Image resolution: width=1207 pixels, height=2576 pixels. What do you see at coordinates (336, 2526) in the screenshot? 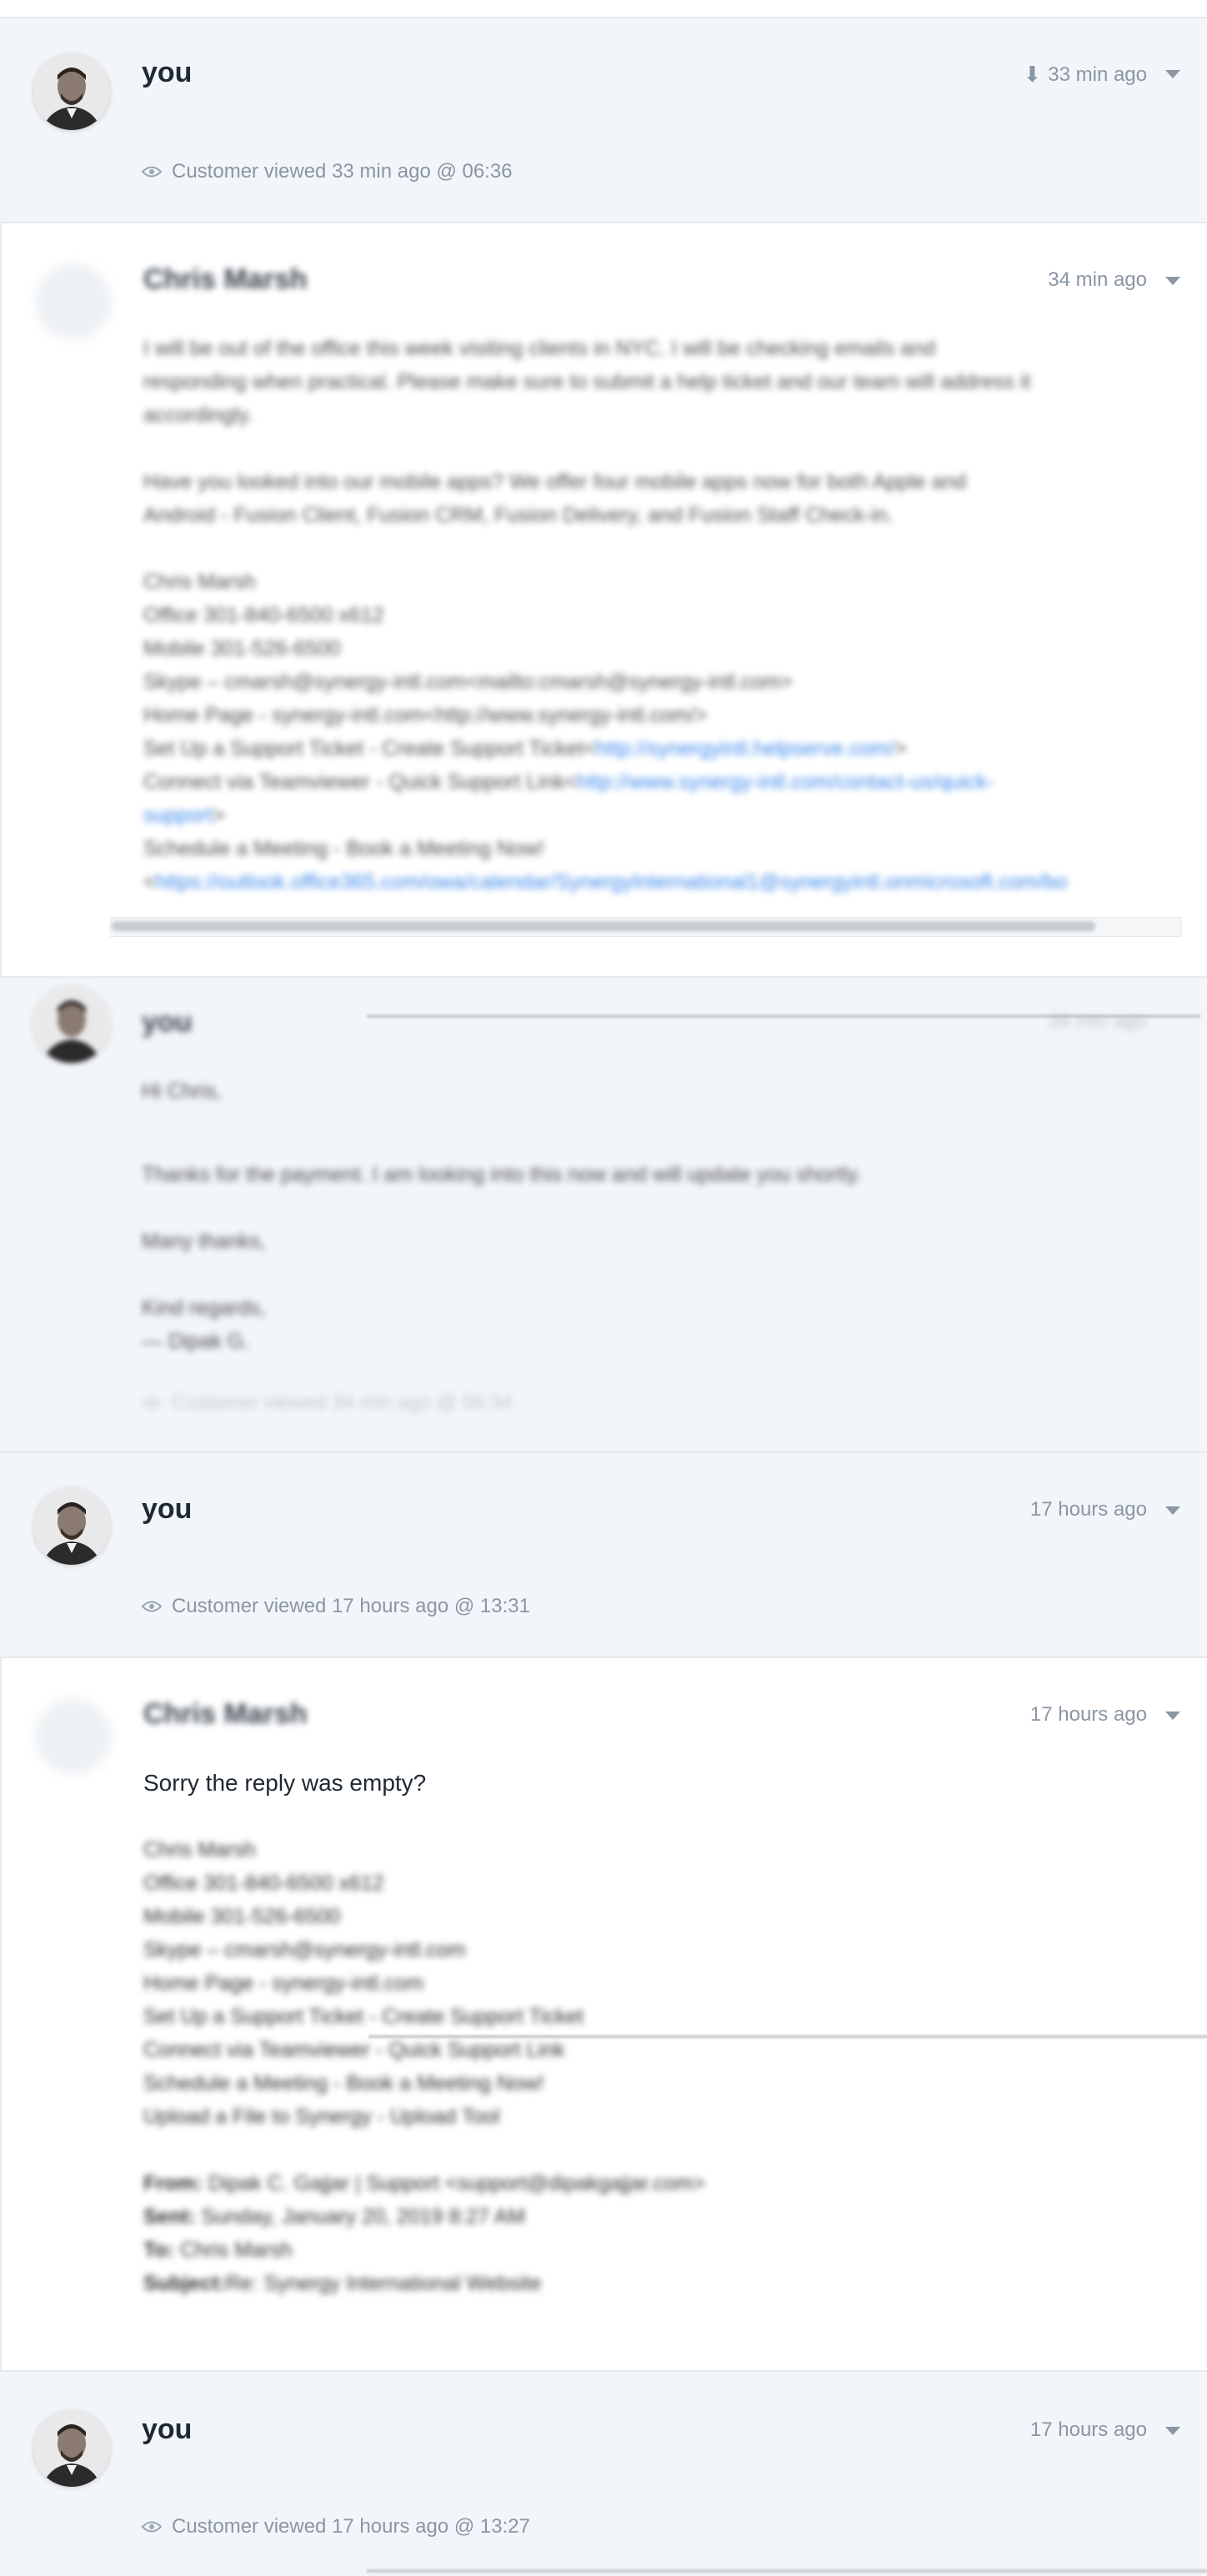
I see `viewed-status: Customer viewed 17 hours ago @ 13:27` at bounding box center [336, 2526].